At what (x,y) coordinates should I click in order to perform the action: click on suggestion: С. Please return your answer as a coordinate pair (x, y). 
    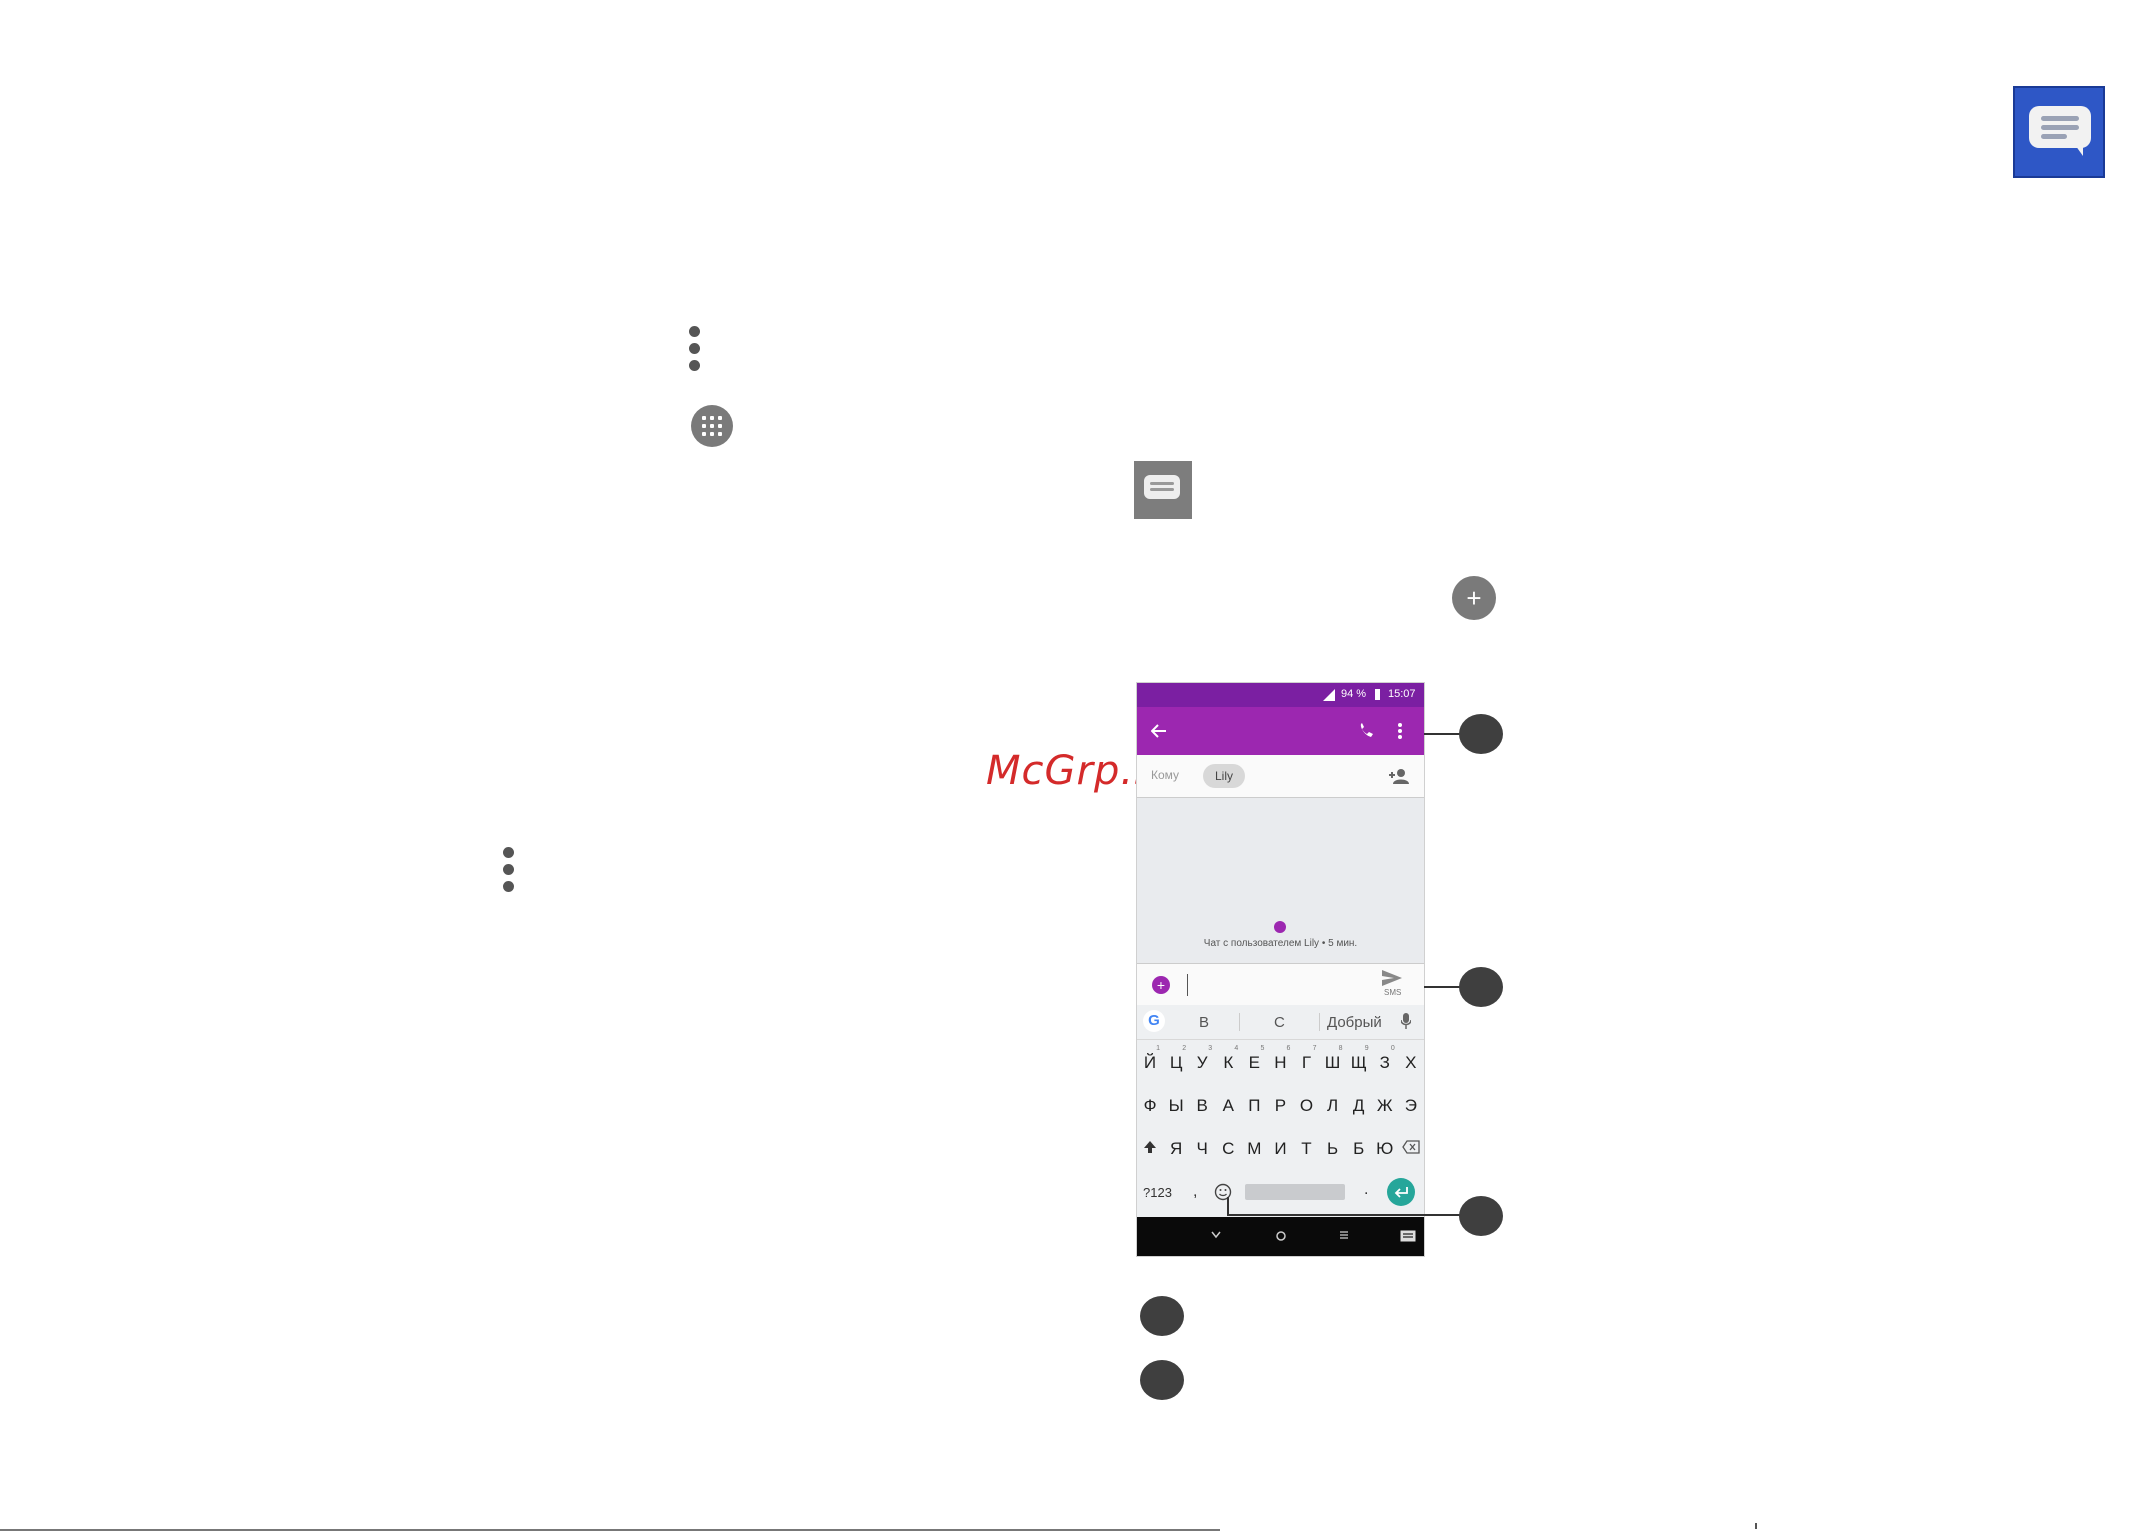
    Looking at the image, I should click on (1279, 1022).